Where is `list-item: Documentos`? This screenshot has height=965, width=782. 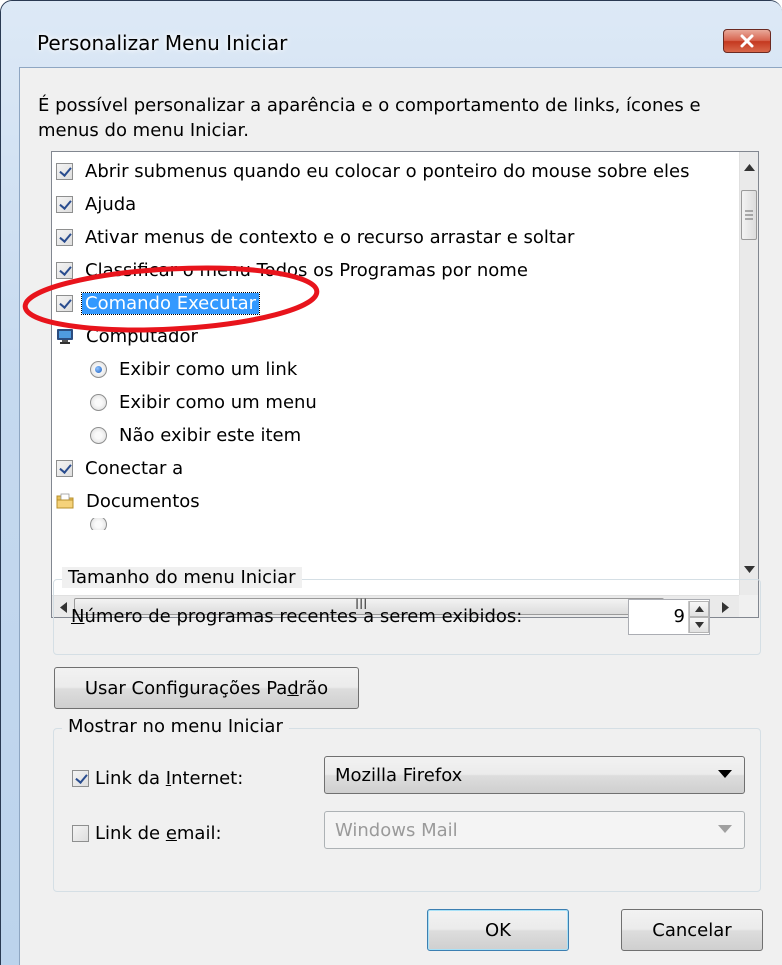 list-item: Documentos is located at coordinates (128, 501).